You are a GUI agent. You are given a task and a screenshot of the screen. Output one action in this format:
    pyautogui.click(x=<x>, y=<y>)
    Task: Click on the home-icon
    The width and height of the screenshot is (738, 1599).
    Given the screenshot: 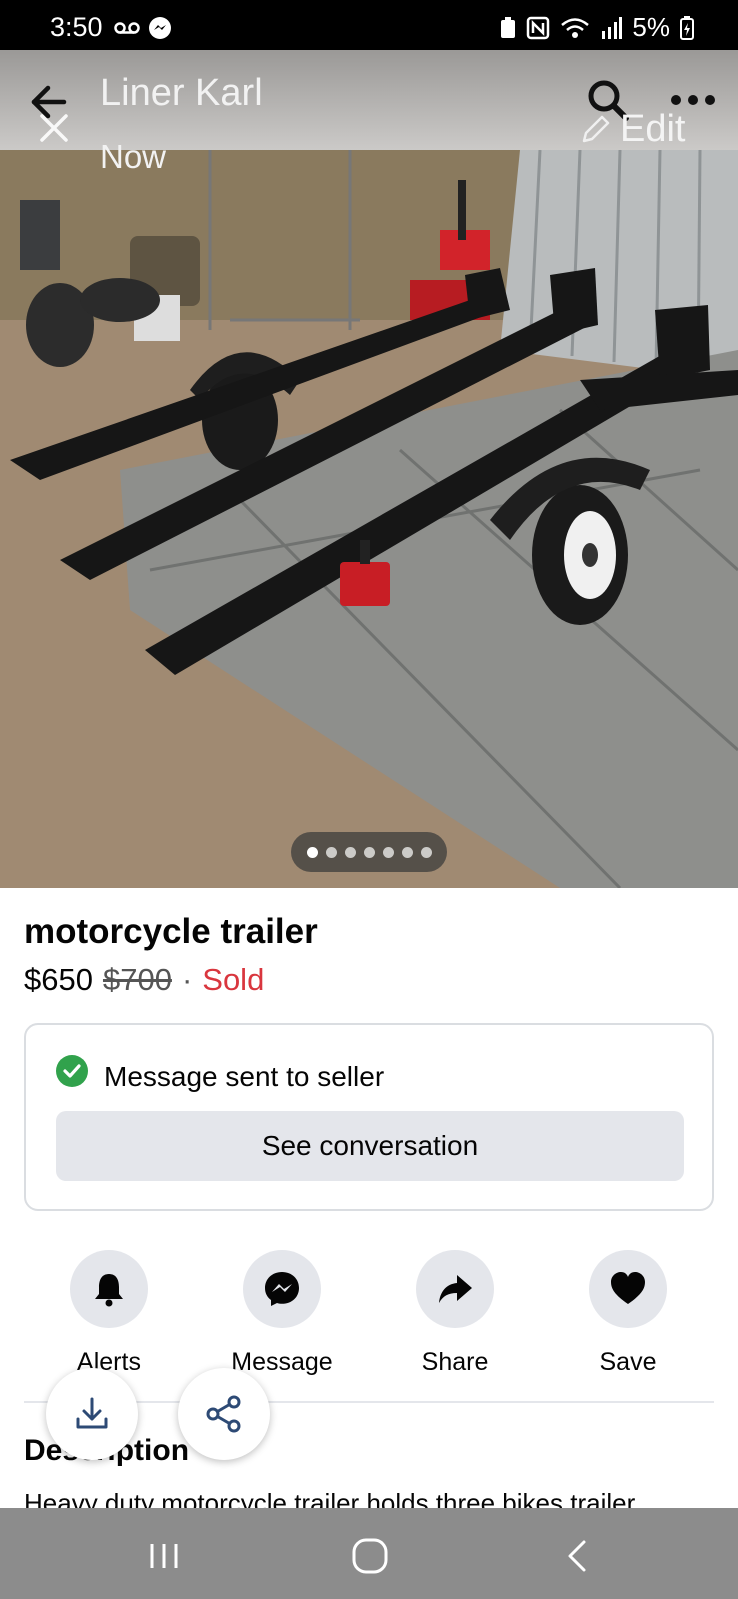 What is the action you would take?
    pyautogui.click(x=370, y=1556)
    